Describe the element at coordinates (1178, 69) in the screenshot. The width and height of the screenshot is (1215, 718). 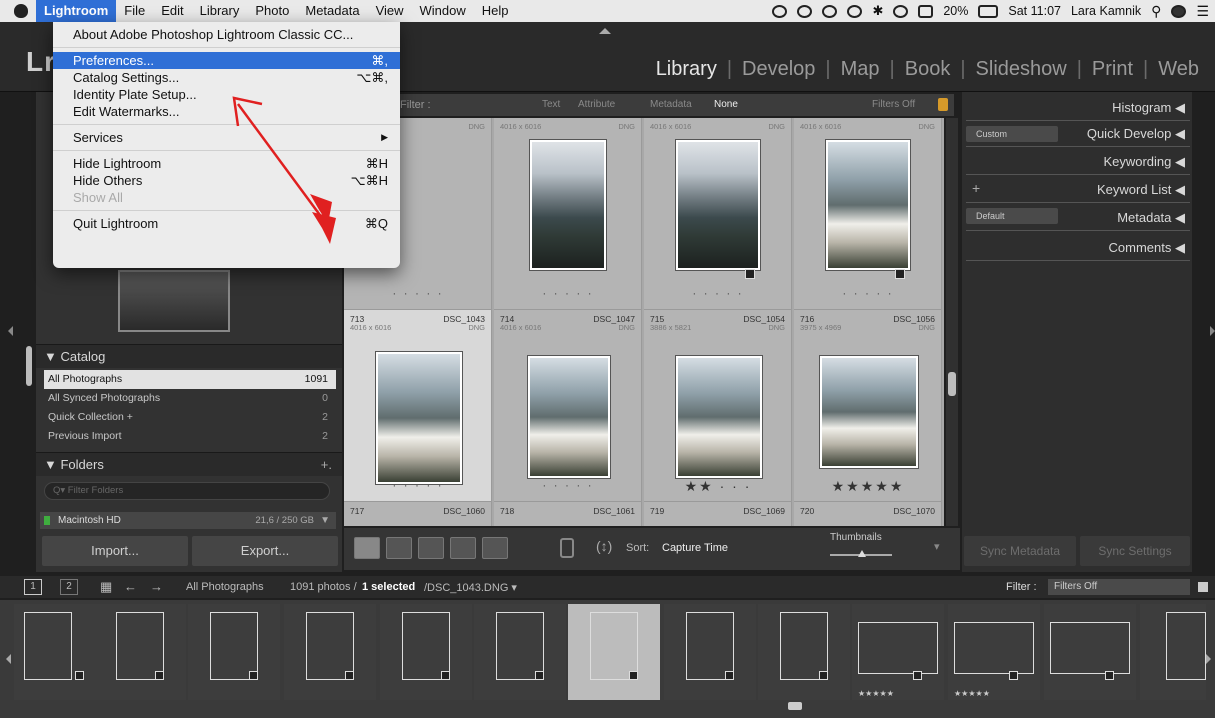
I see `module-web: Web` at that location.